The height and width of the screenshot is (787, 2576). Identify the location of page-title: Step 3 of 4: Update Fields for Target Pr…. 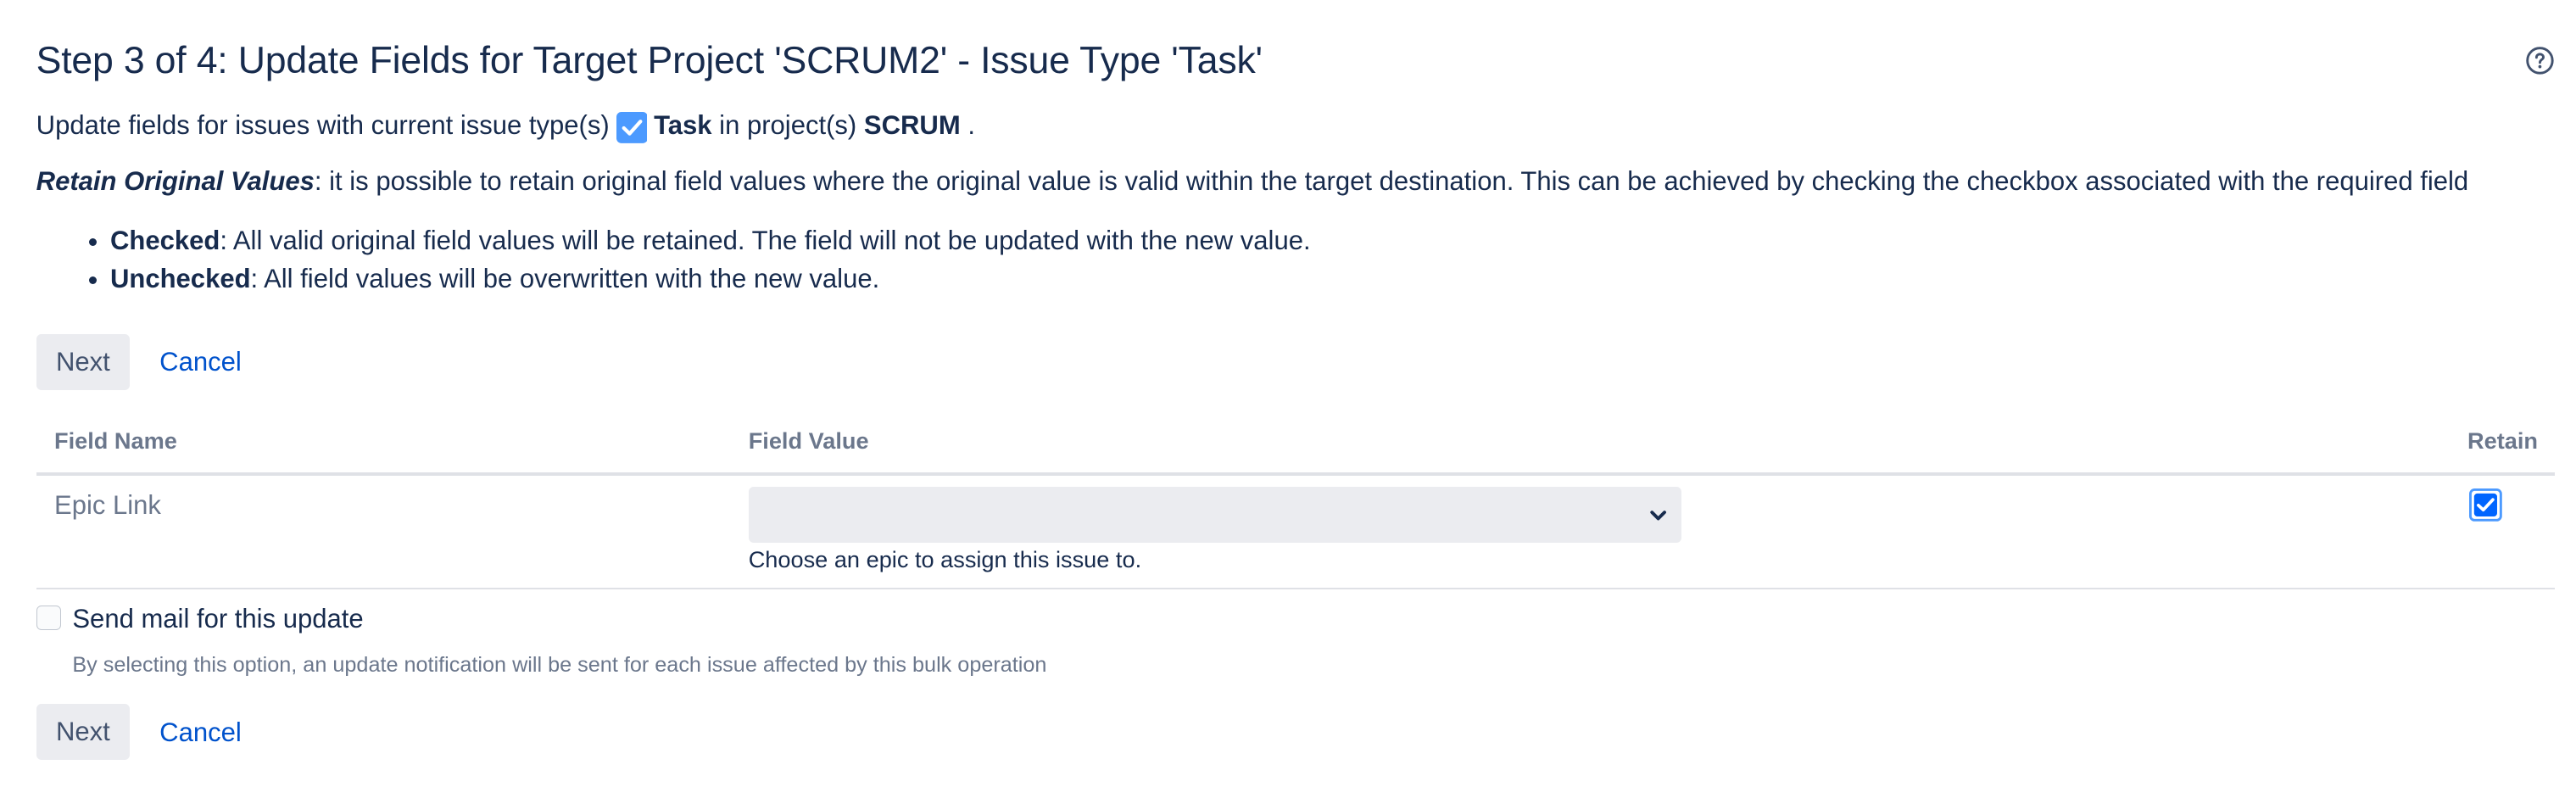
(649, 60).